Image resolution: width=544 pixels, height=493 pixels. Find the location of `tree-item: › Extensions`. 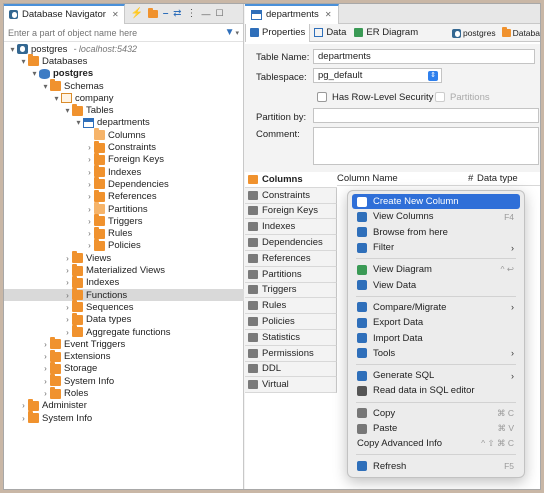

tree-item: › Extensions is located at coordinates (124, 356).